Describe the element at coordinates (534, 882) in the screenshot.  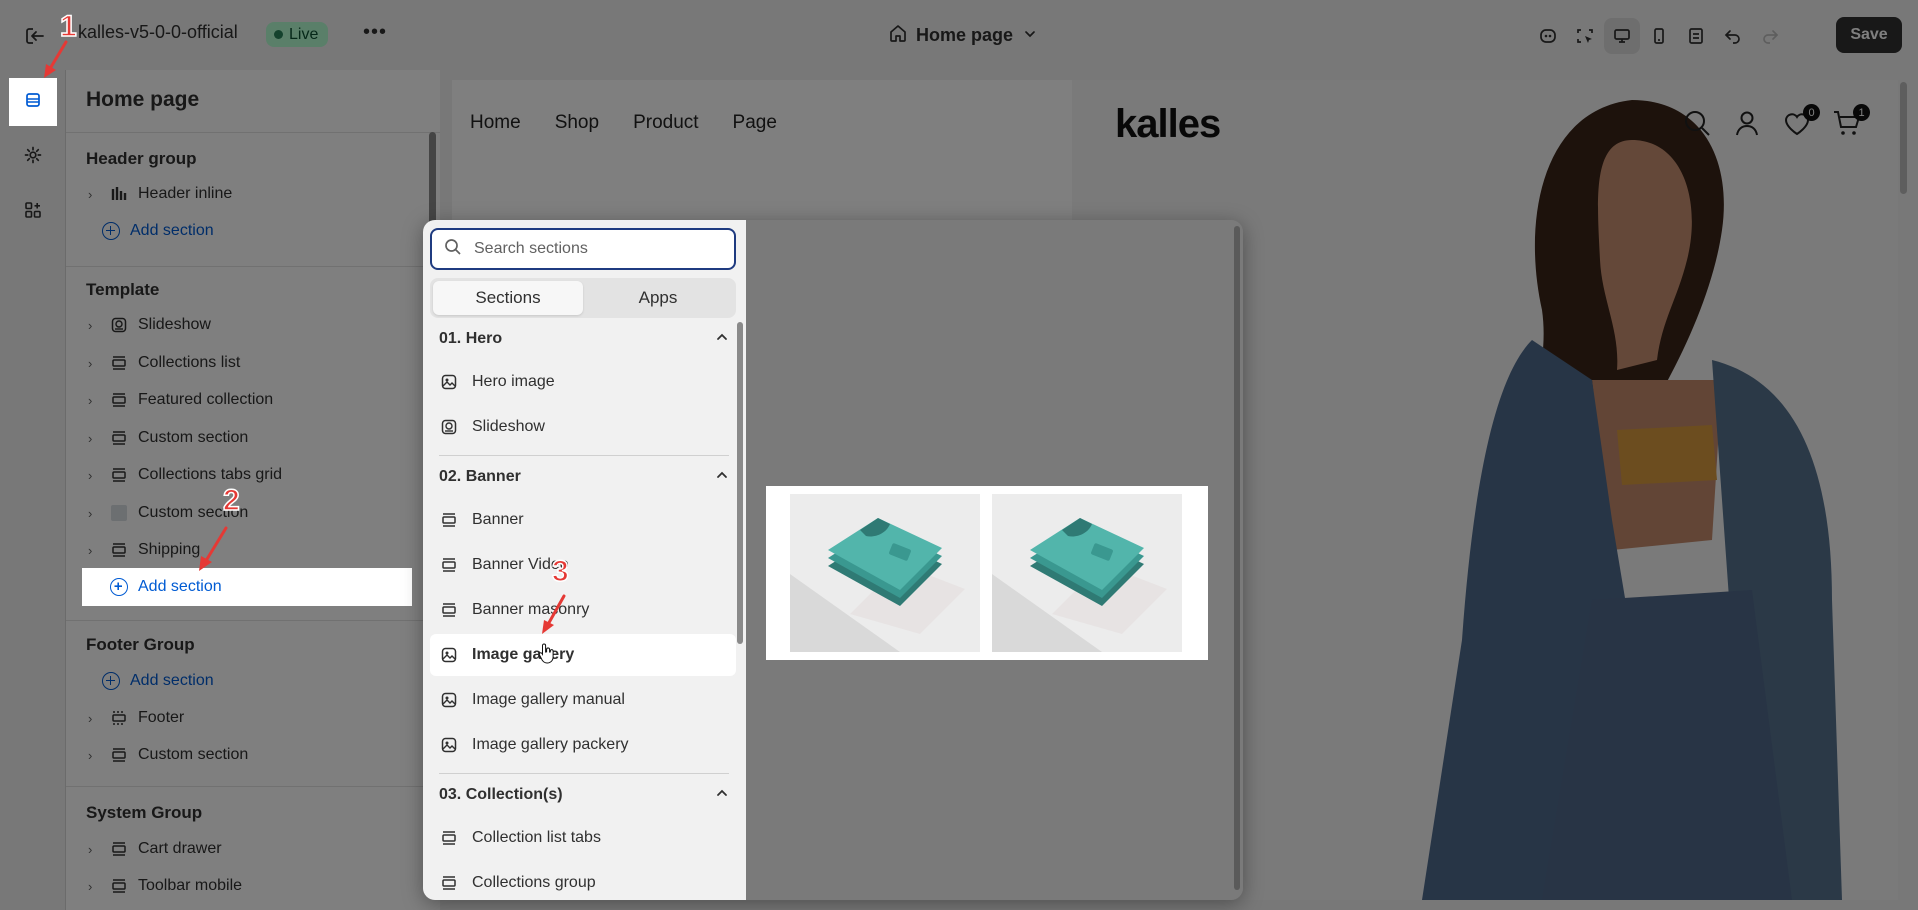
I see `section-option-label: Collections group` at that location.